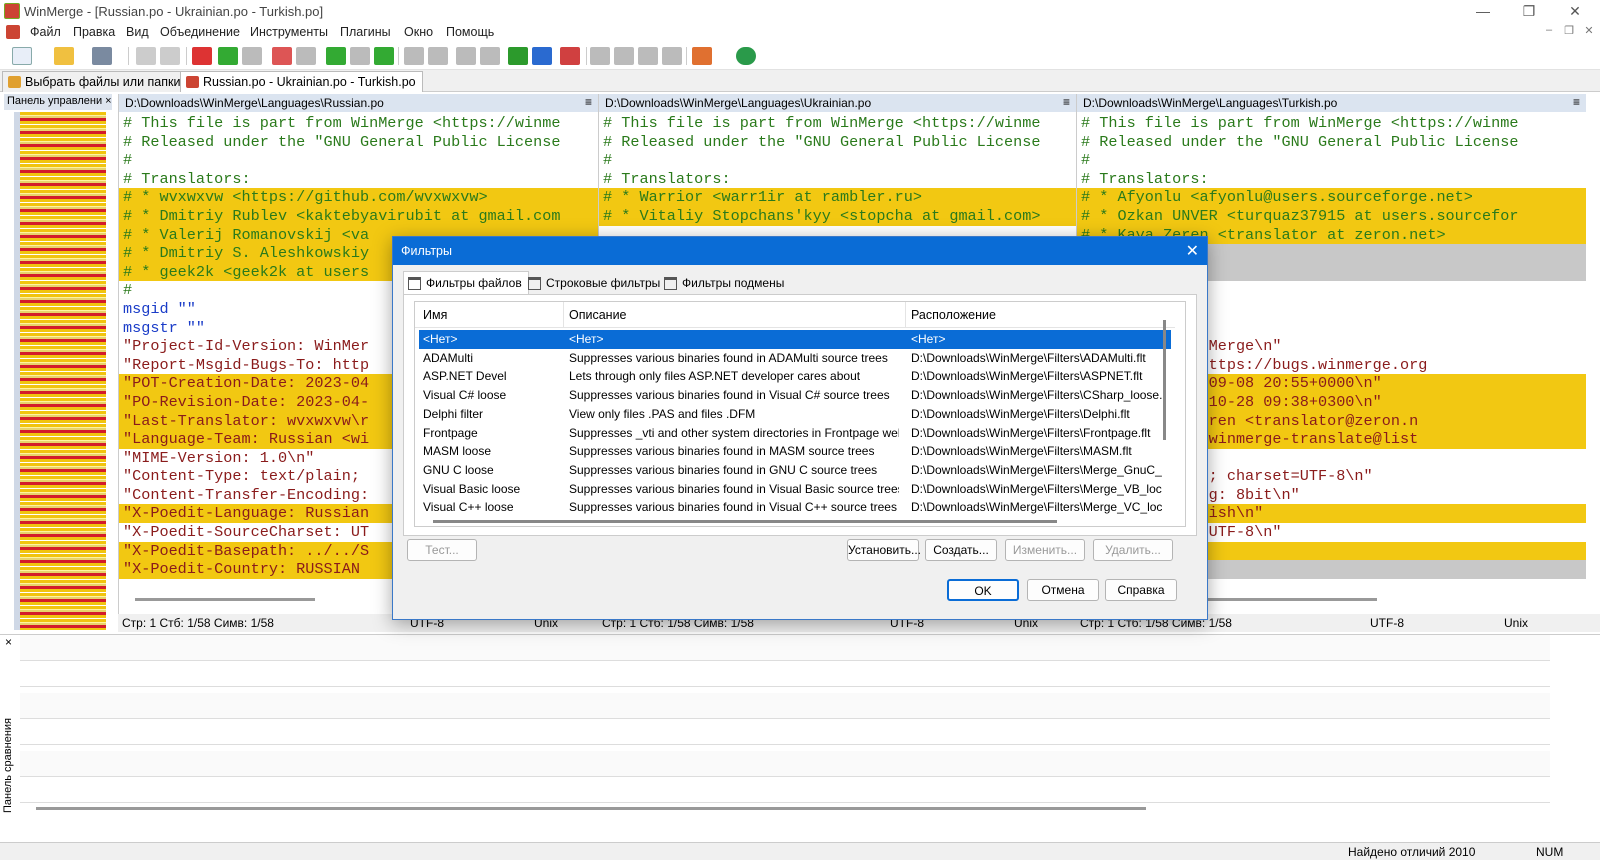 This screenshot has height=860, width=1600. Describe the element at coordinates (13, 32) in the screenshot. I see `document-icon` at that location.